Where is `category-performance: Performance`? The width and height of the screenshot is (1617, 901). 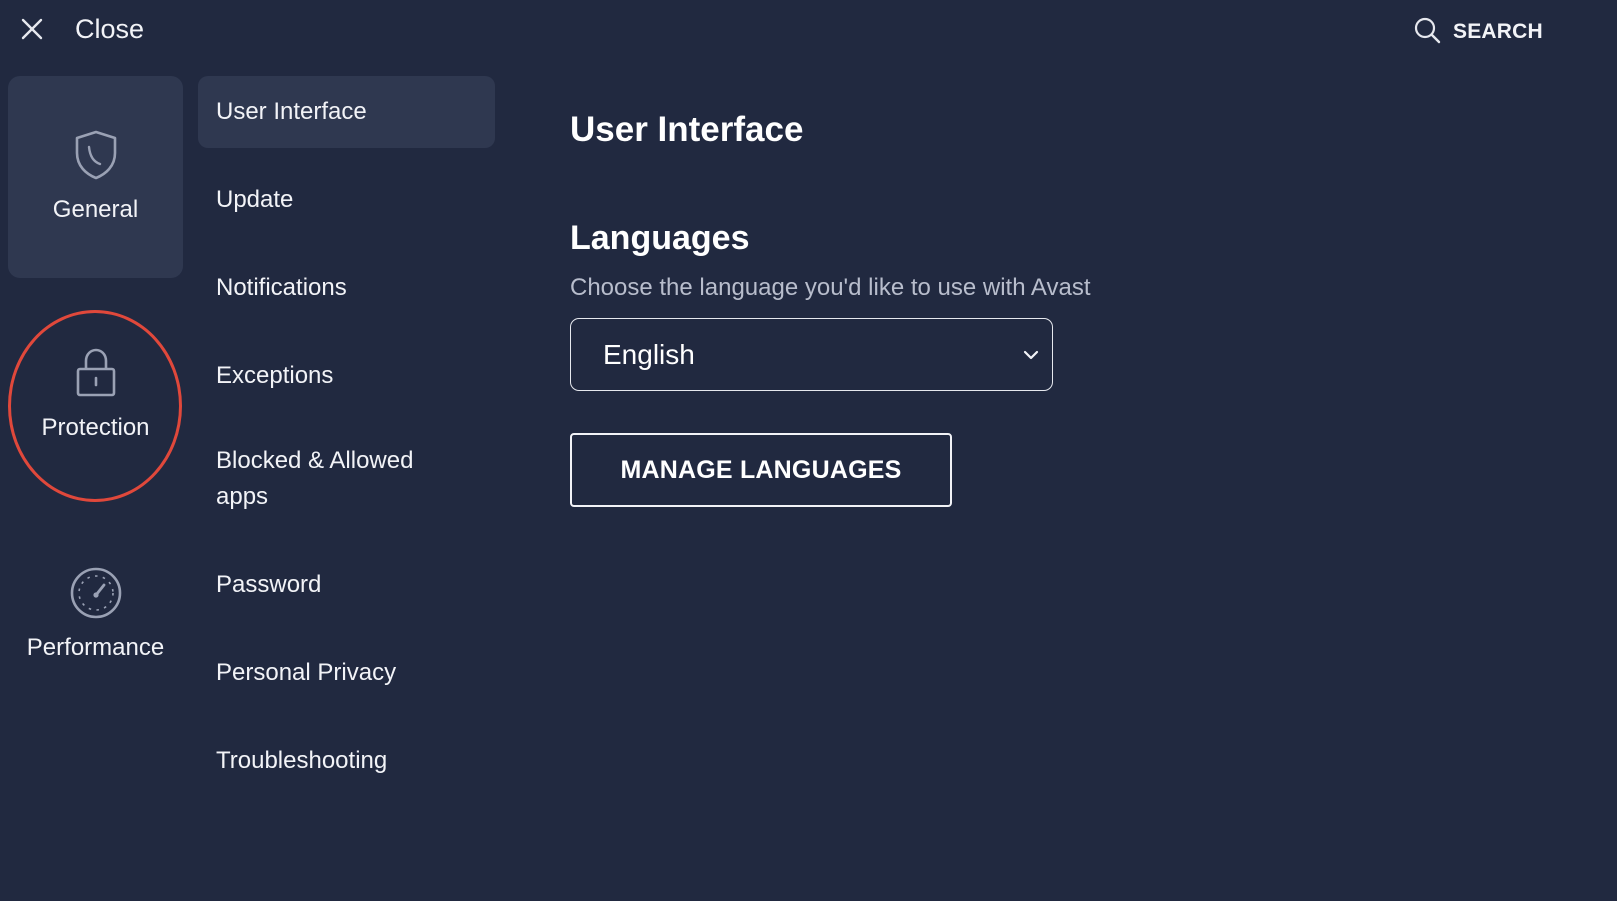 category-performance: Performance is located at coordinates (95, 615).